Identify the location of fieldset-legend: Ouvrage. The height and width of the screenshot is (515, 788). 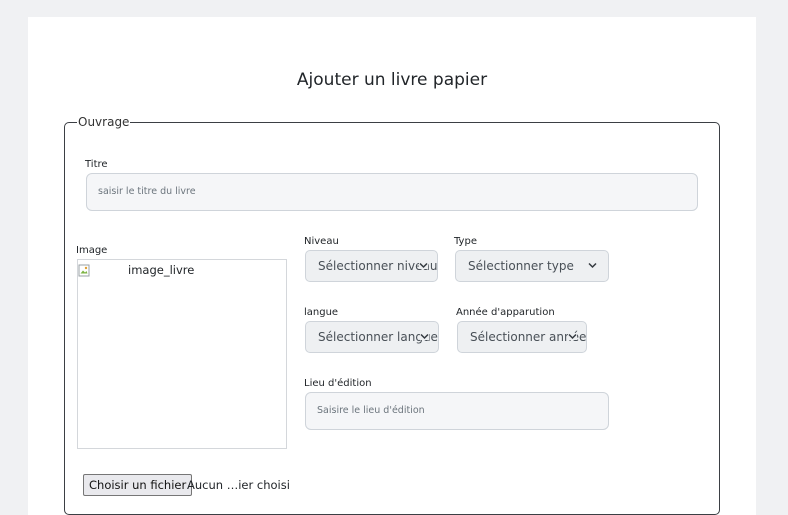
(104, 122).